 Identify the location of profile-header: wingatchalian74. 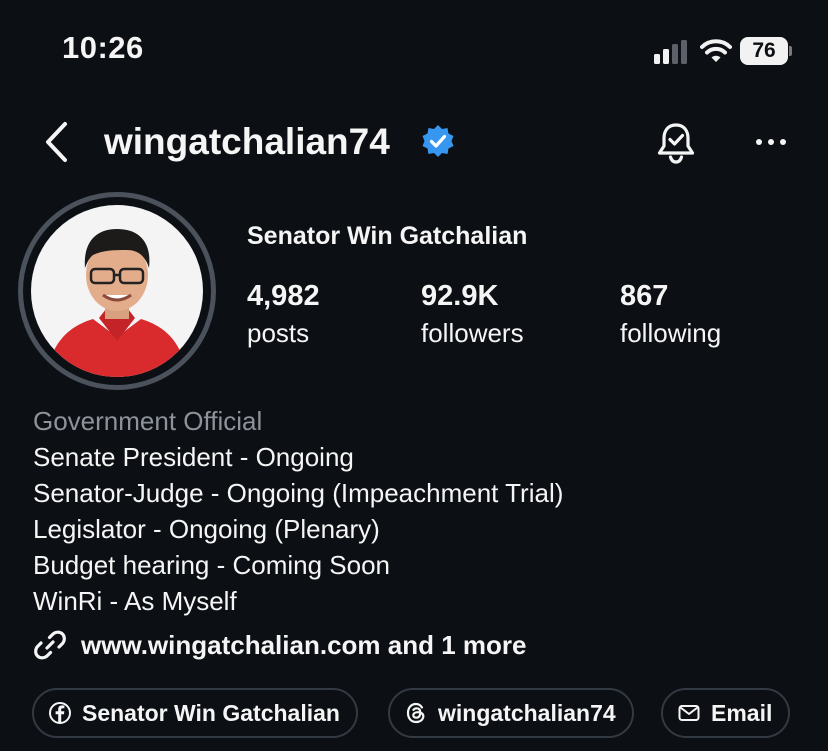
(414, 142).